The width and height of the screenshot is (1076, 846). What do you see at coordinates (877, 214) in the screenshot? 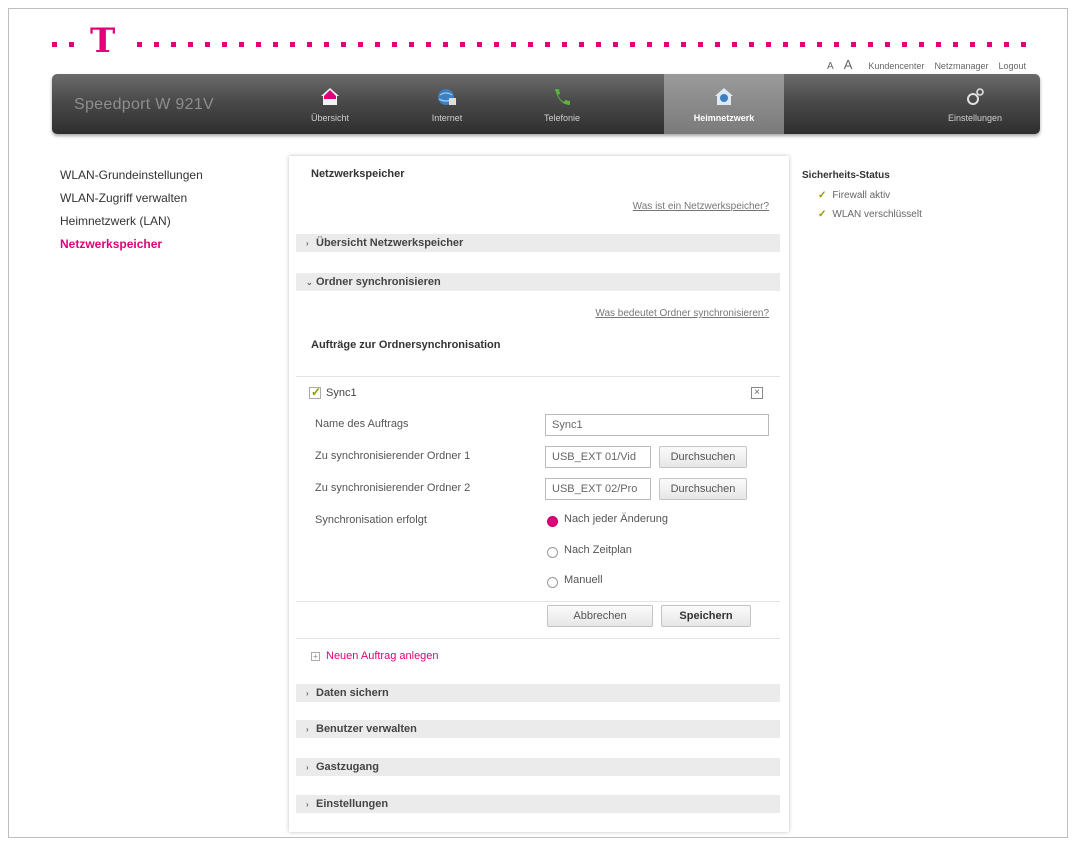
I see `status-label: WLAN verschlüsselt` at bounding box center [877, 214].